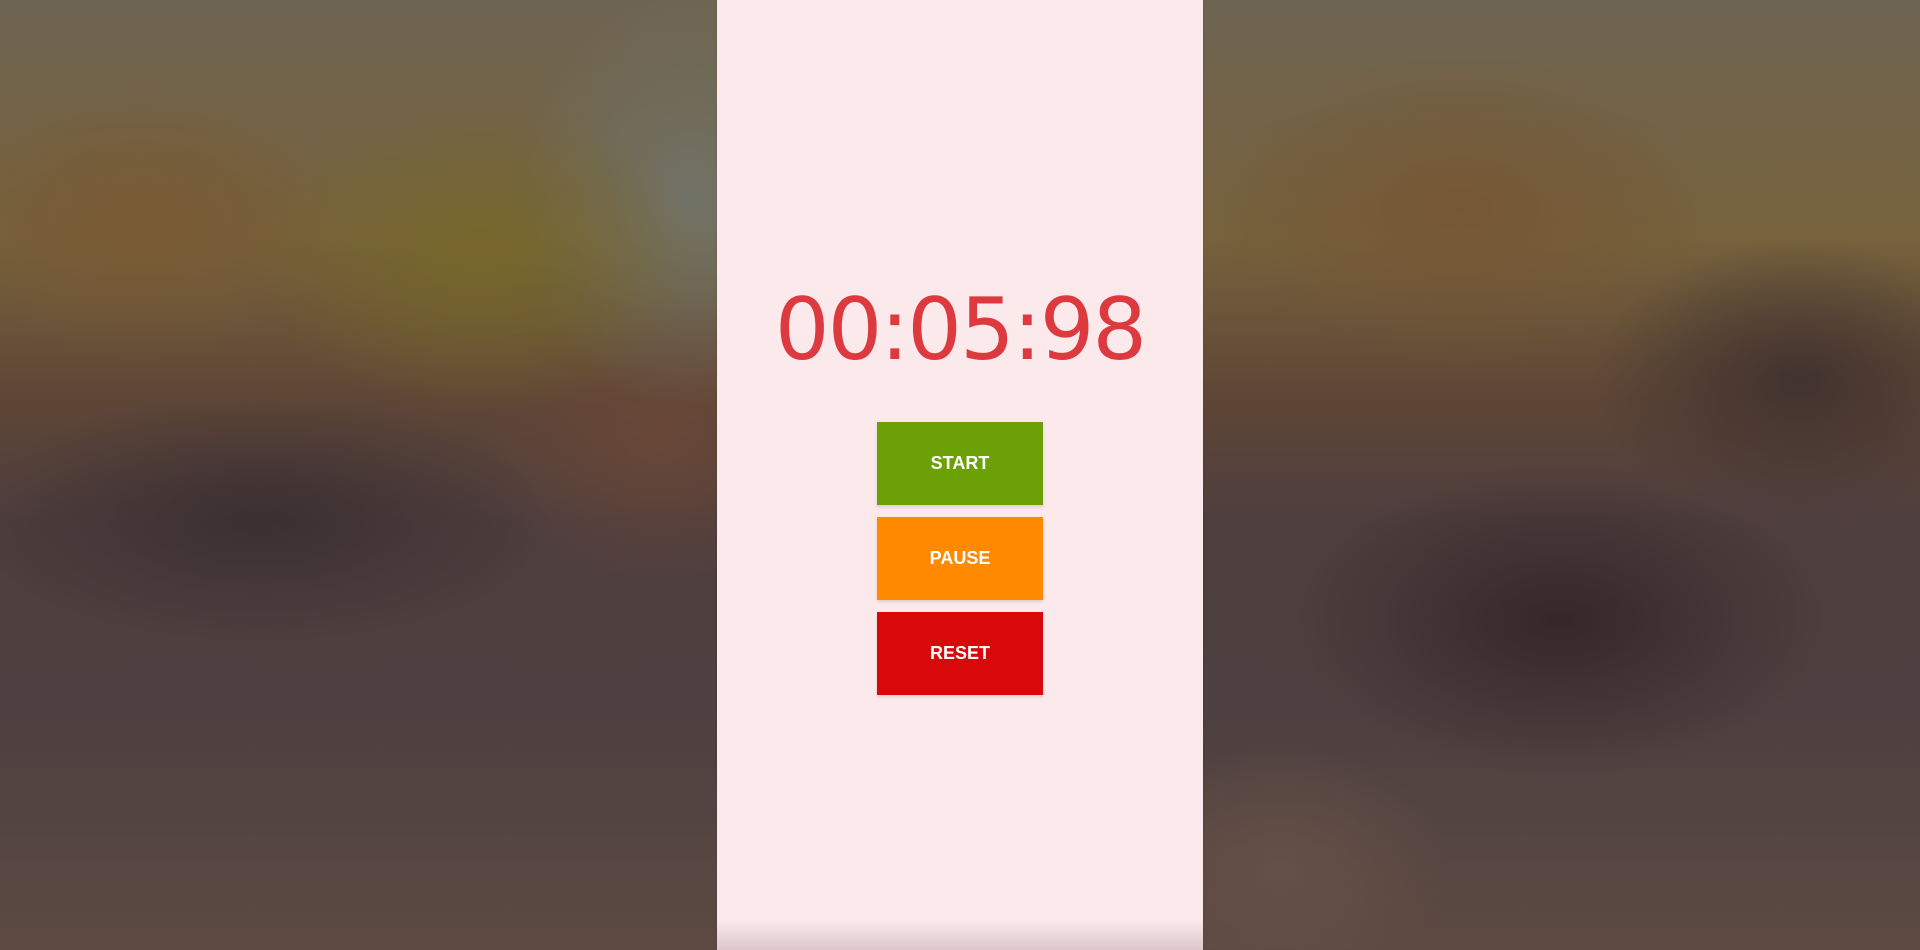  I want to click on pause-button-label: PAUSE, so click(960, 558).